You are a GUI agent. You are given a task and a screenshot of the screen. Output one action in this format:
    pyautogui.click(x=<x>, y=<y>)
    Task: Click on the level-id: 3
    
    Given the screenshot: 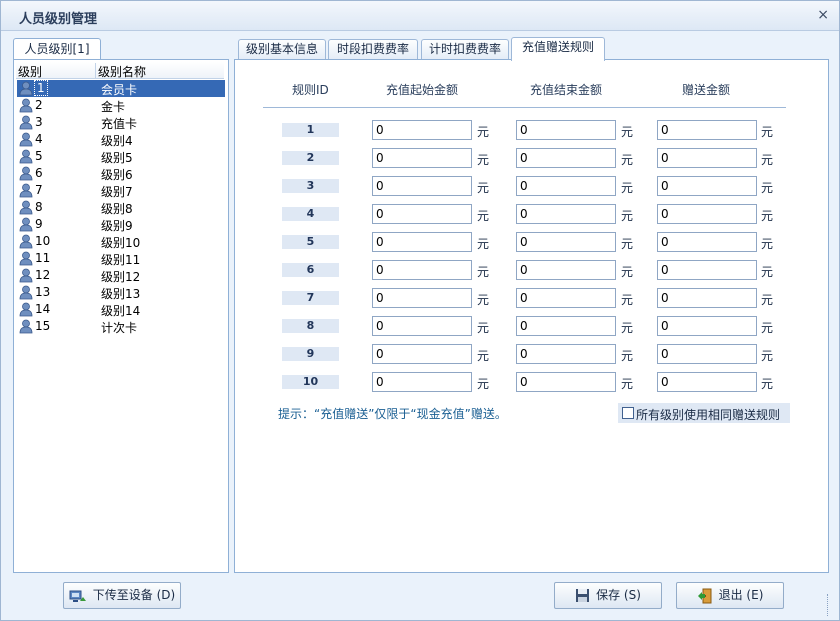 What is the action you would take?
    pyautogui.click(x=39, y=122)
    